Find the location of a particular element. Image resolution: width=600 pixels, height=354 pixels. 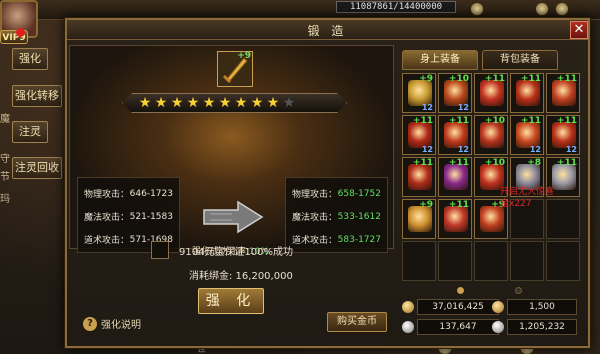

yuanbao-value: 1,500 is located at coordinates (542, 307).